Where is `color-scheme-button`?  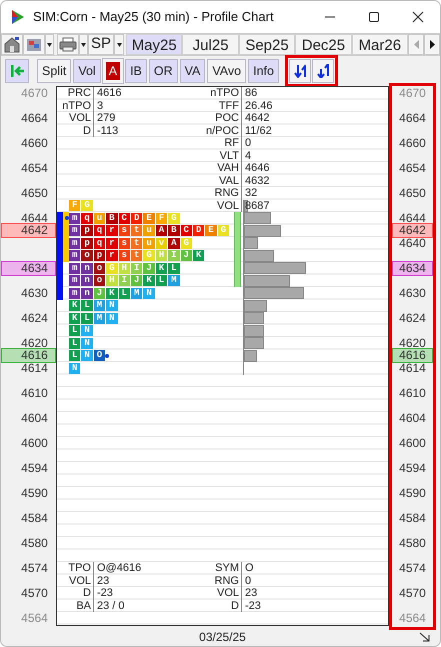
color-scheme-button is located at coordinates (34, 44).